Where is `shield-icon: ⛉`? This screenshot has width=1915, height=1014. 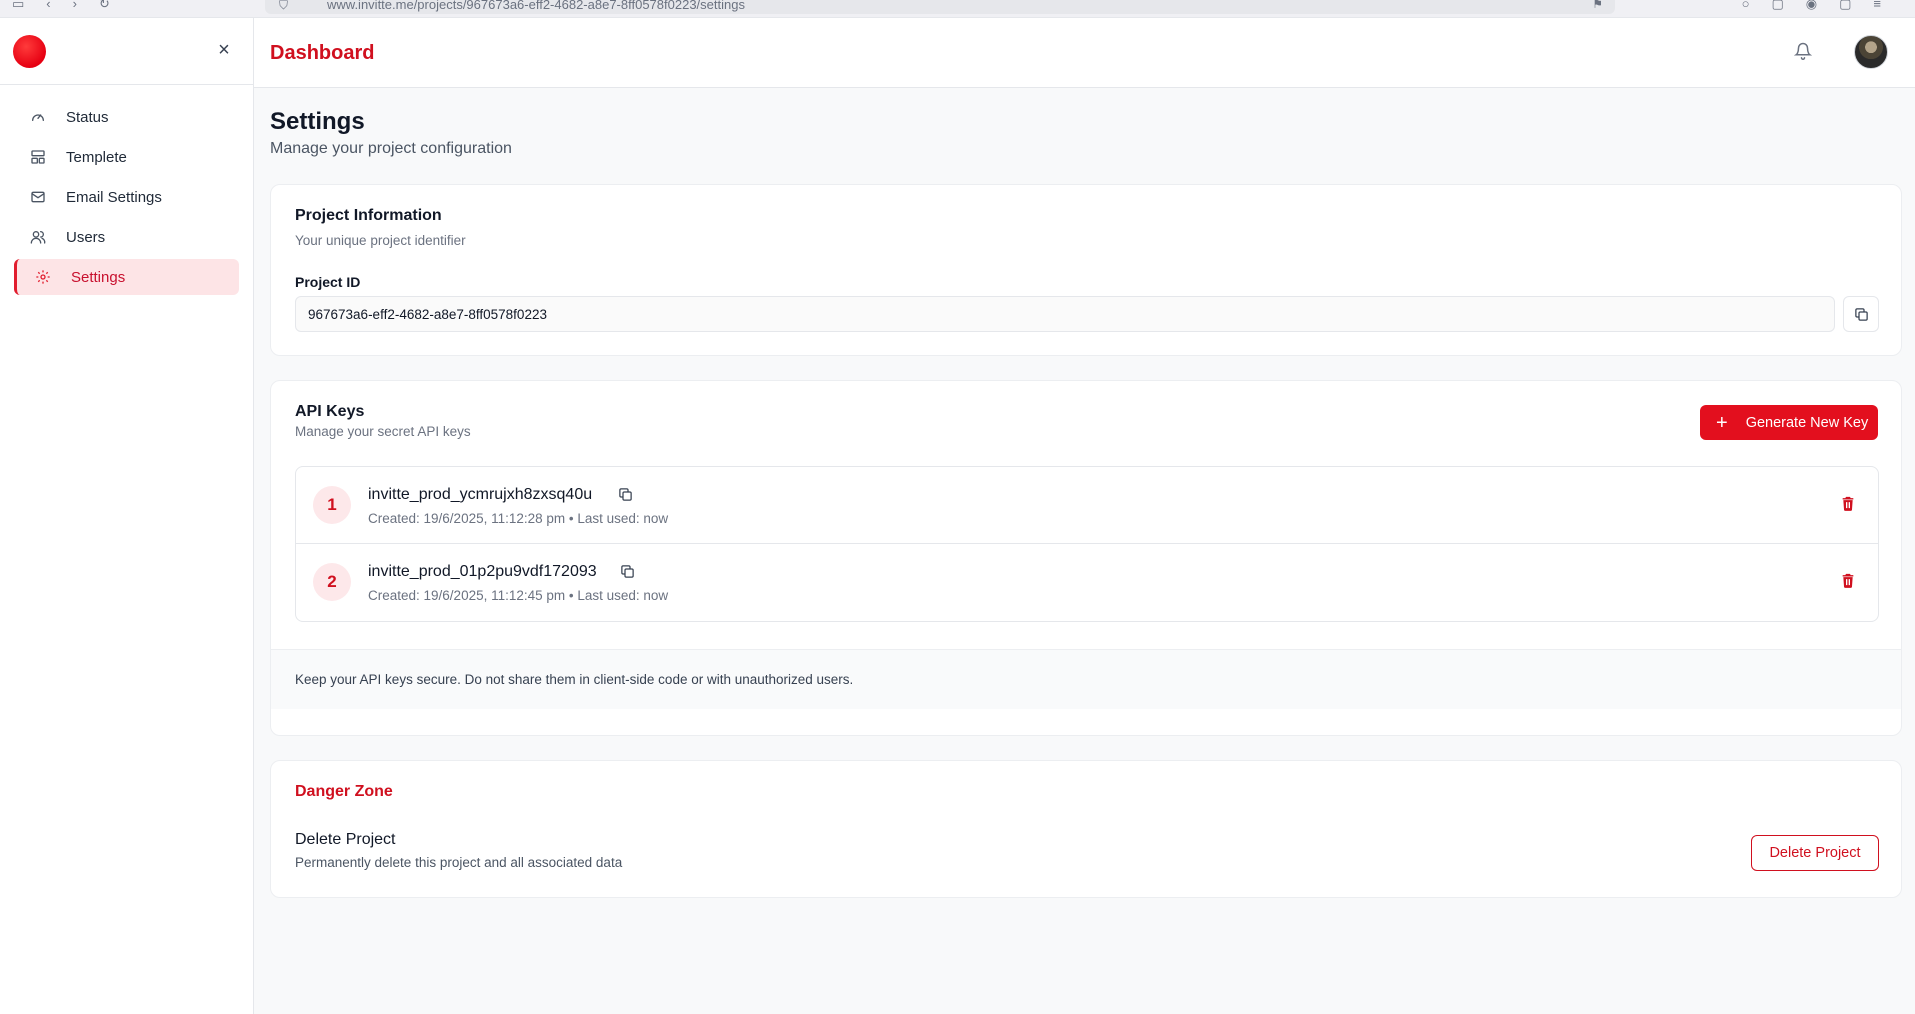
shield-icon: ⛉ is located at coordinates (284, 6).